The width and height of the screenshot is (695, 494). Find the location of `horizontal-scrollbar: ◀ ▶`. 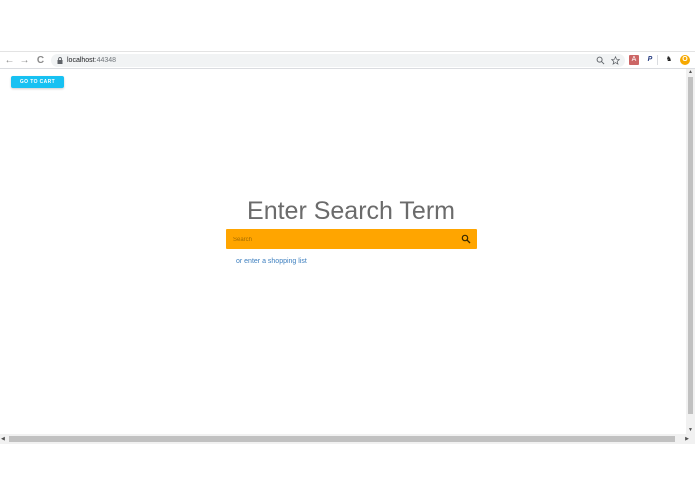

horizontal-scrollbar: ◀ ▶ is located at coordinates (347, 439).